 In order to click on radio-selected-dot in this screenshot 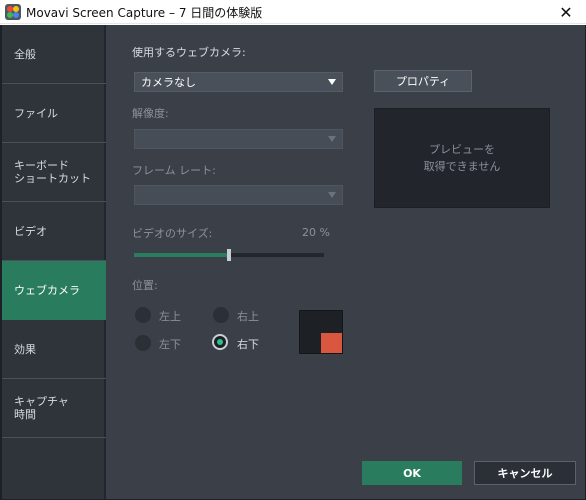, I will do `click(220, 342)`.